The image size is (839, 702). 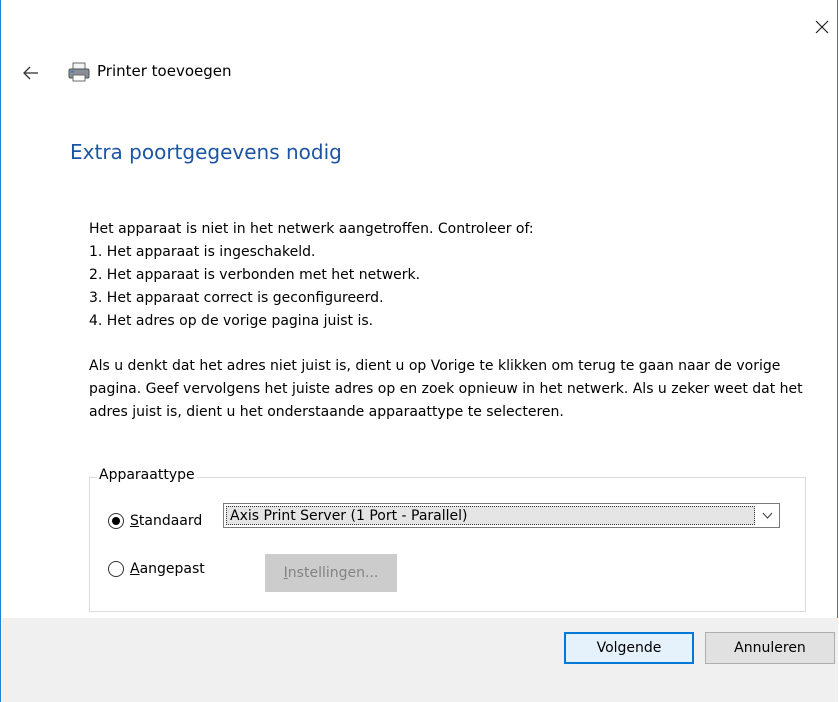 I want to click on back-button, so click(x=35, y=73).